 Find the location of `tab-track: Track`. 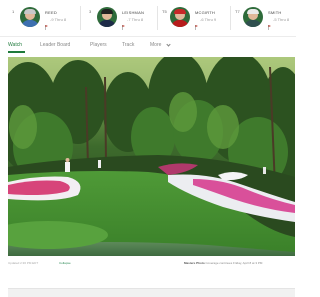

tab-track: Track is located at coordinates (128, 45).